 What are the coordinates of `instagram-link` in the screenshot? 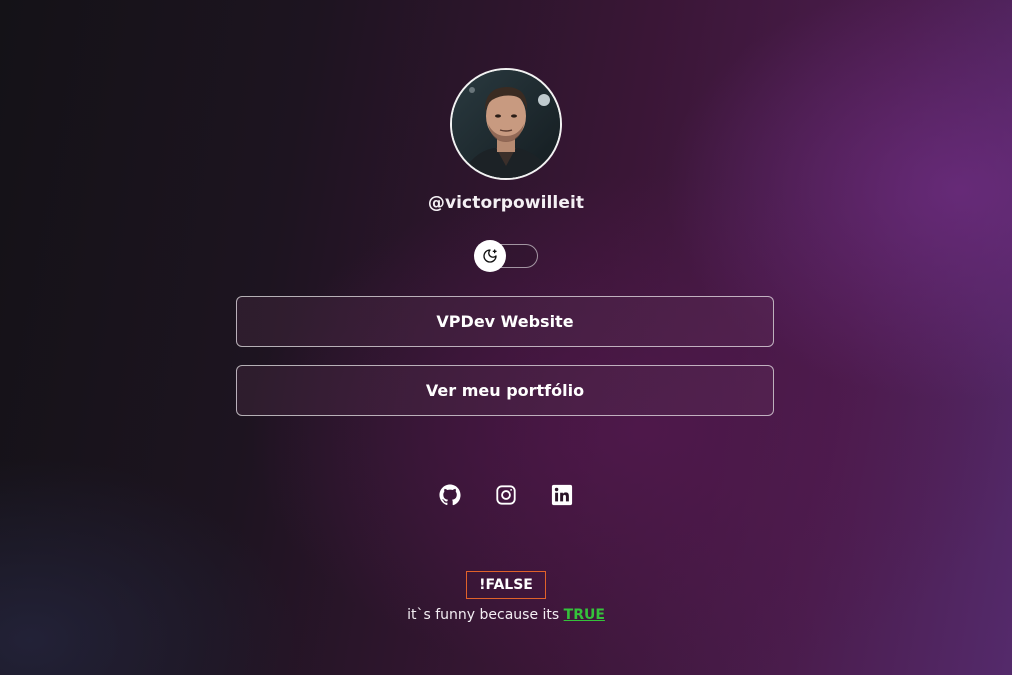 It's located at (506, 495).